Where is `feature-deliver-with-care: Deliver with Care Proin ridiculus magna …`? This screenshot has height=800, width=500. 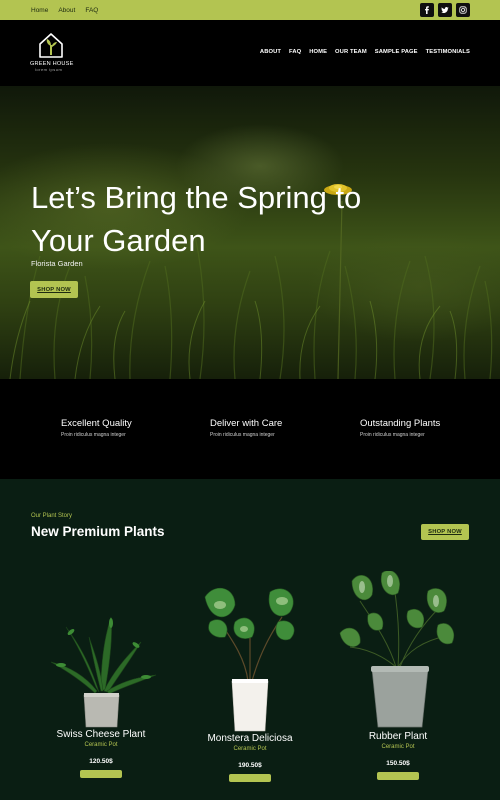 feature-deliver-with-care: Deliver with Care Proin ridiculus magna … is located at coordinates (246, 428).